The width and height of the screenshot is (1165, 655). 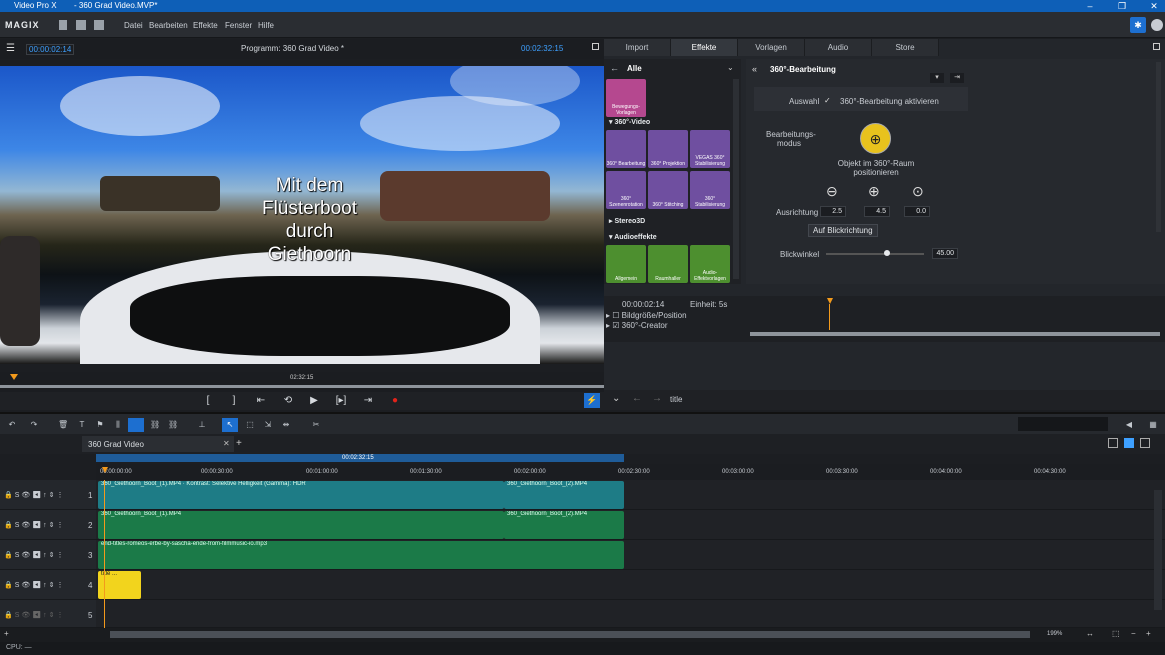 What do you see at coordinates (136, 425) in the screenshot?
I see `loop-mode-icon` at bounding box center [136, 425].